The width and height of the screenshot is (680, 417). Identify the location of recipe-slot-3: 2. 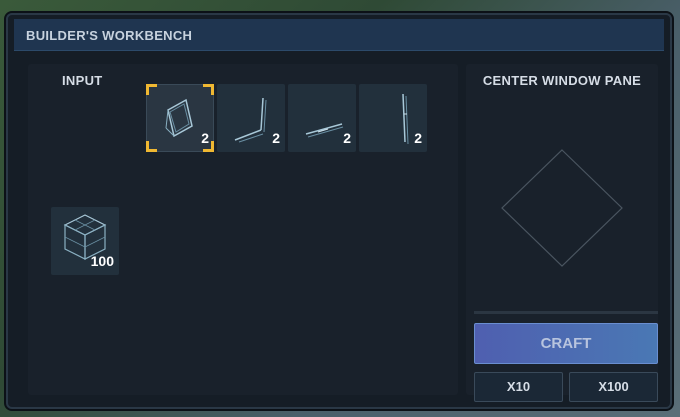
(322, 118).